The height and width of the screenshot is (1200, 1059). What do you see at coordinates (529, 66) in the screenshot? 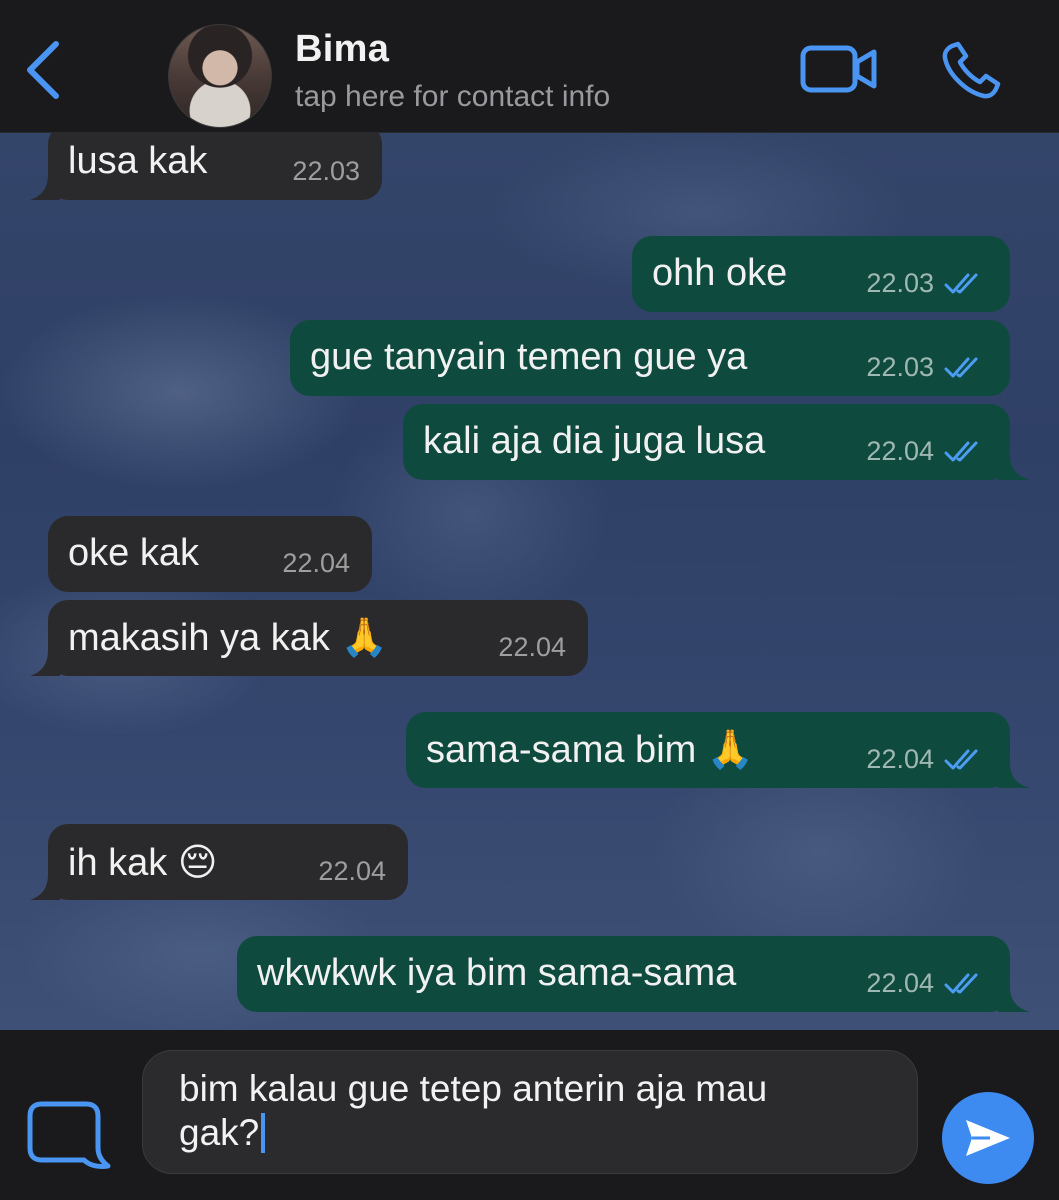
I see `chat-header: Bima tap here for contact info` at bounding box center [529, 66].